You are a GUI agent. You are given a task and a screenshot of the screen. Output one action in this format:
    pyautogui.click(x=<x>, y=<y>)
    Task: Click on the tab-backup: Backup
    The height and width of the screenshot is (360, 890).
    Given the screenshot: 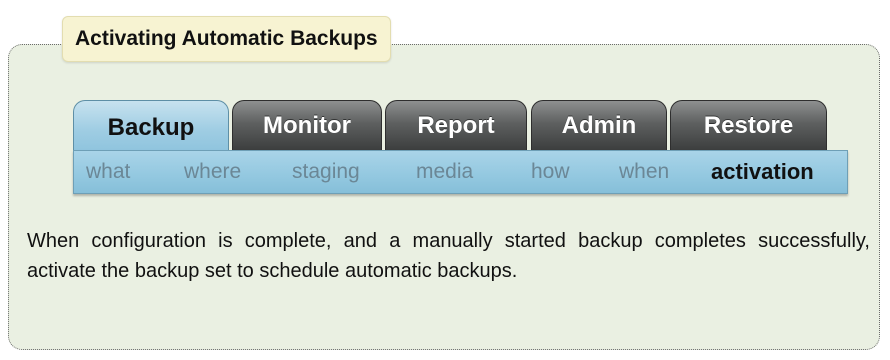 What is the action you would take?
    pyautogui.click(x=151, y=127)
    